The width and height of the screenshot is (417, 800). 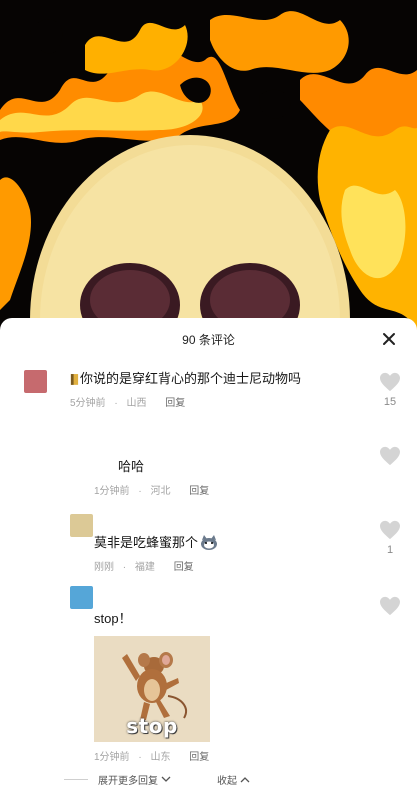 What do you see at coordinates (131, 466) in the screenshot?
I see `comment-text: 哈哈` at bounding box center [131, 466].